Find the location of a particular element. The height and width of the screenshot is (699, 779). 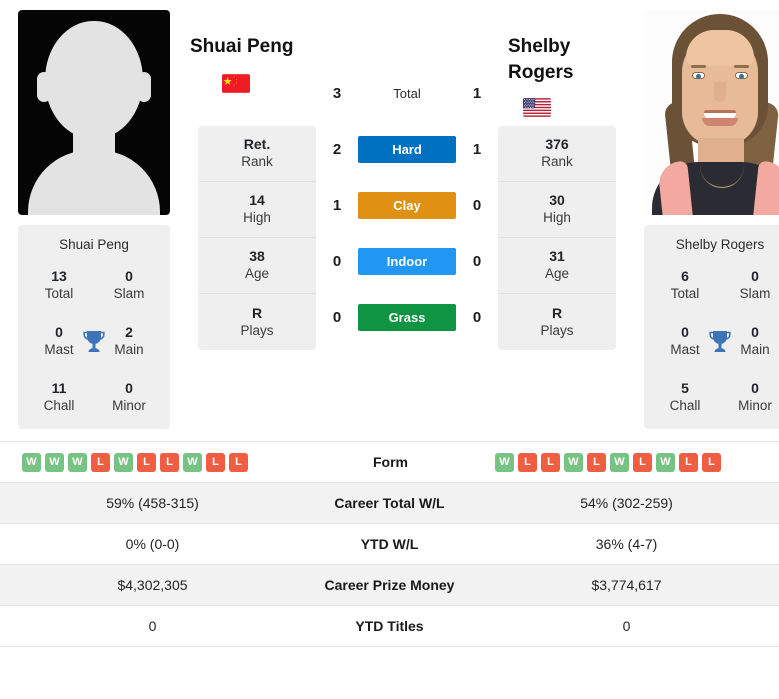

profile-value: 31 is located at coordinates (557, 256).